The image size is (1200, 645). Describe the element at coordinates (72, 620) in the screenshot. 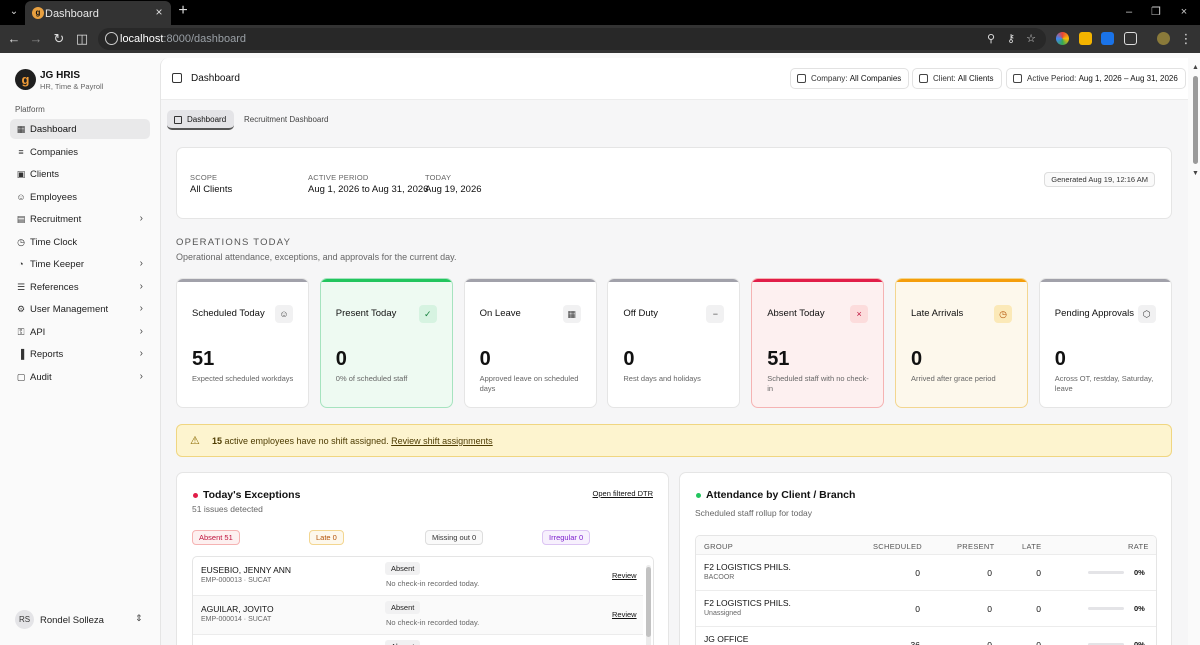

I see `user-name: Rondel Solleza` at that location.